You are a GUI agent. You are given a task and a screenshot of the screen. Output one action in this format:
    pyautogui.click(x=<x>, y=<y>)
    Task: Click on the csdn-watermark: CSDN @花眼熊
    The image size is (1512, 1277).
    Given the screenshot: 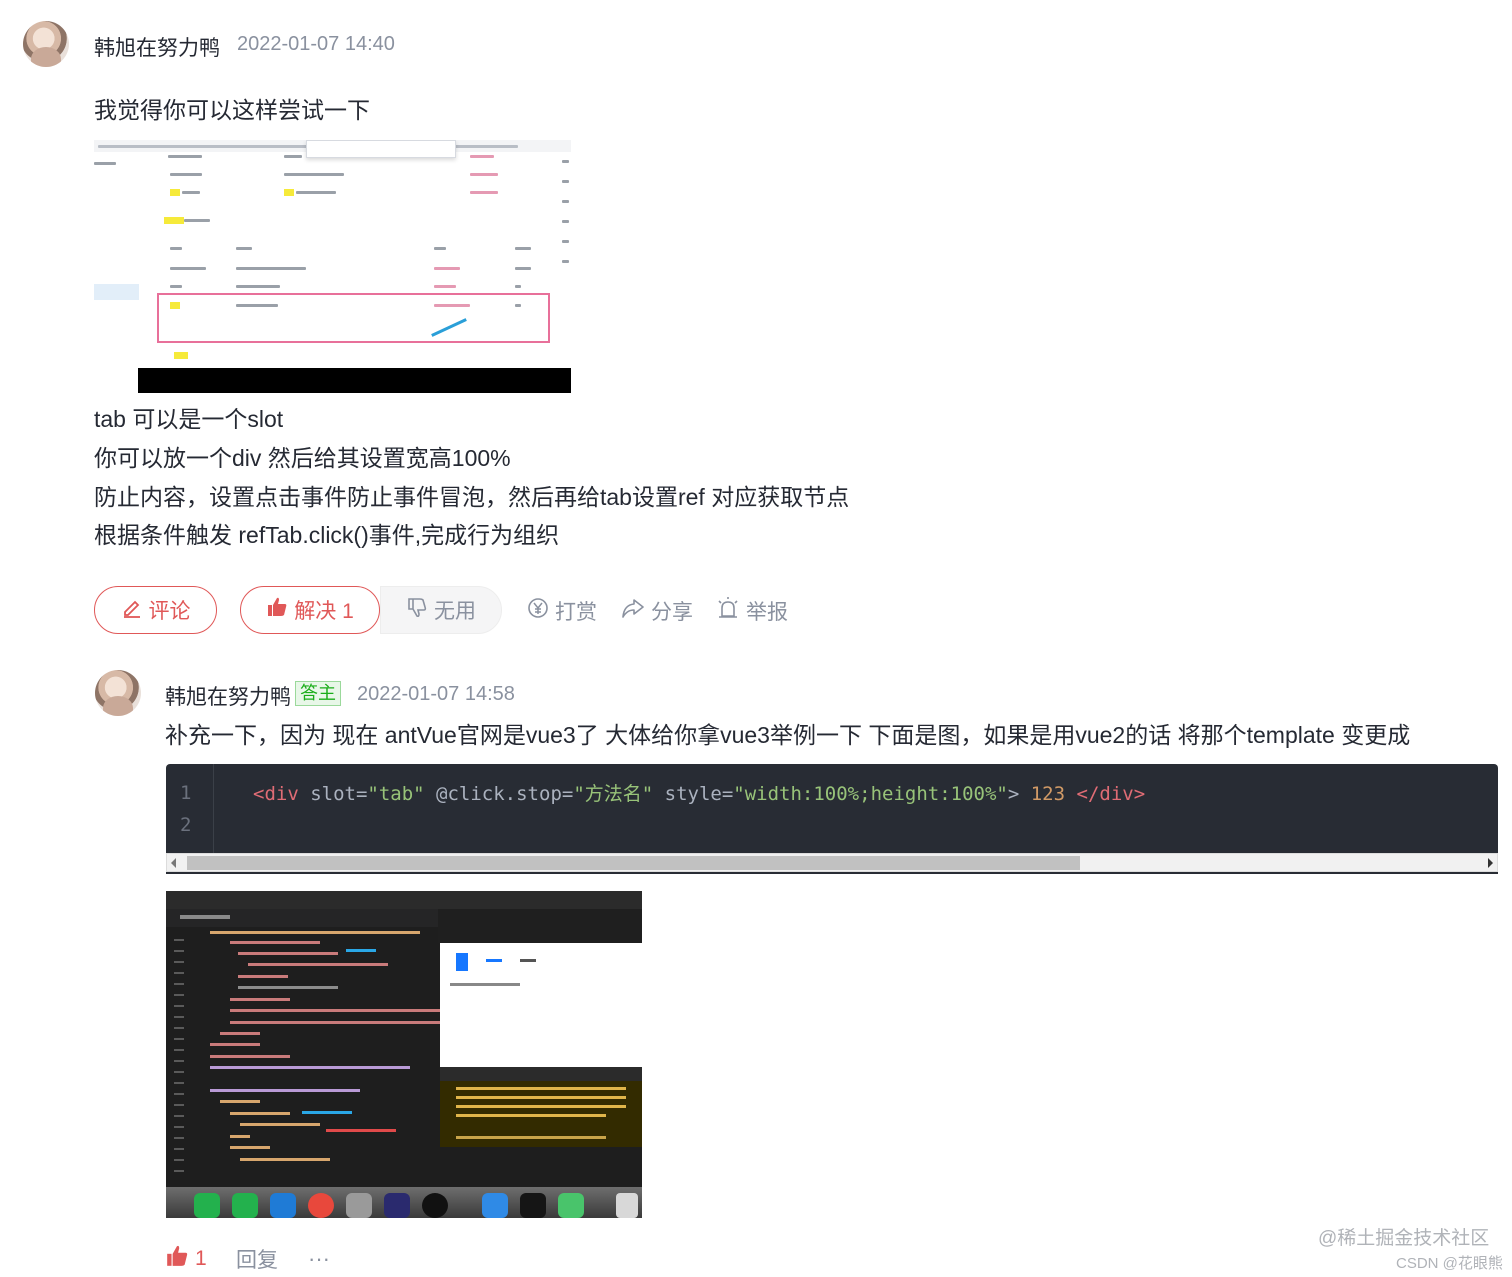 What is the action you would take?
    pyautogui.click(x=1449, y=1263)
    